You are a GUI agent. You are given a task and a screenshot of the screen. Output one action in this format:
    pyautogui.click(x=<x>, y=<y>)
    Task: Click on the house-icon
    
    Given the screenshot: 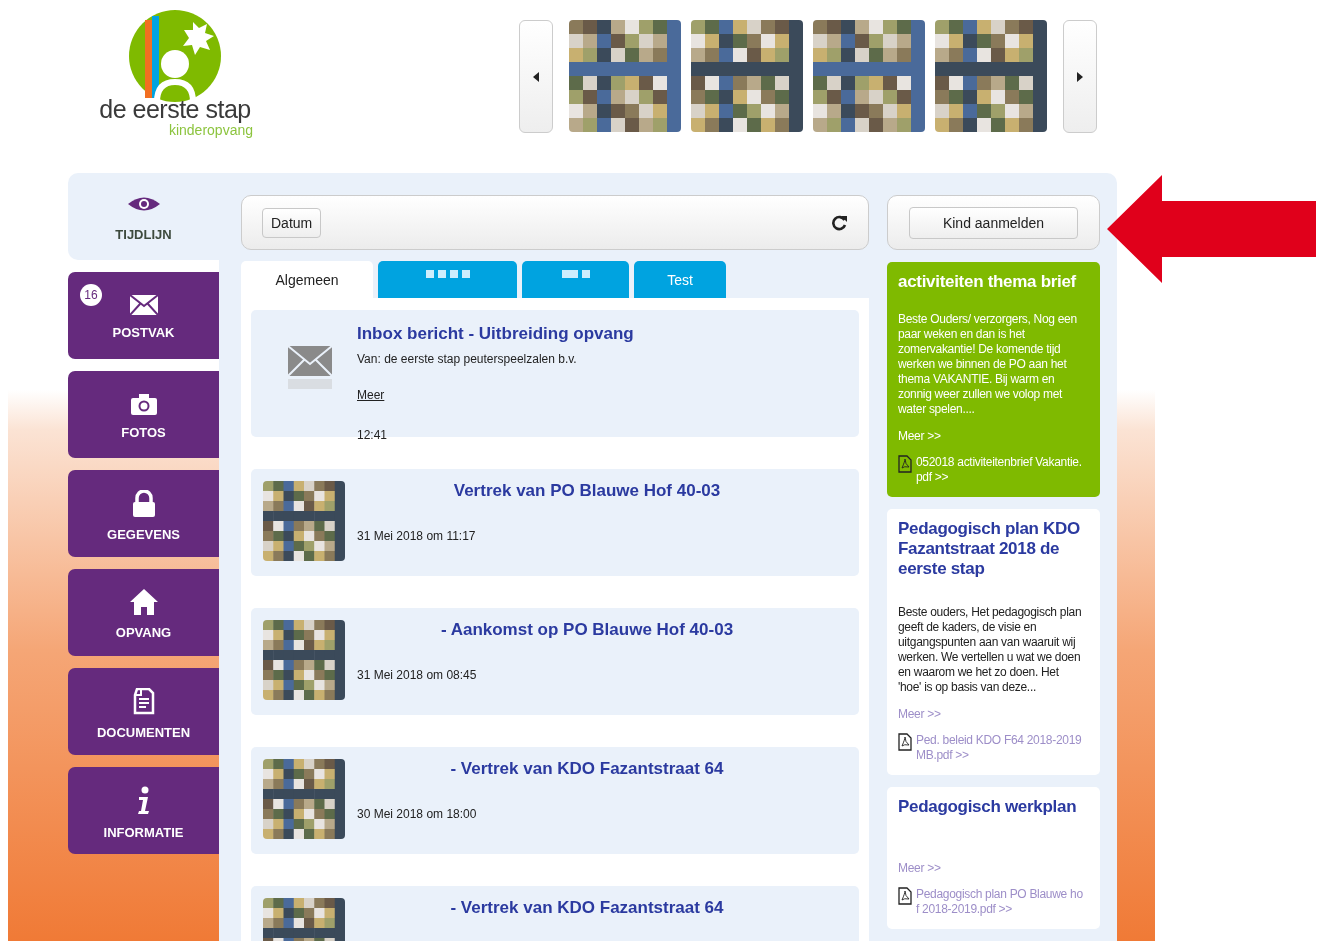 What is the action you would take?
    pyautogui.click(x=143, y=602)
    